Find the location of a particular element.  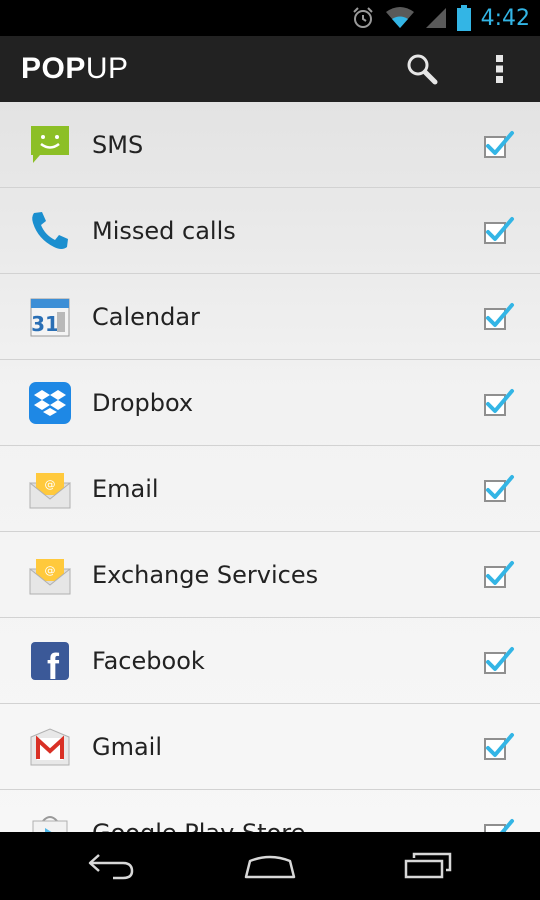

app-title: POPUP is located at coordinates (75, 69).